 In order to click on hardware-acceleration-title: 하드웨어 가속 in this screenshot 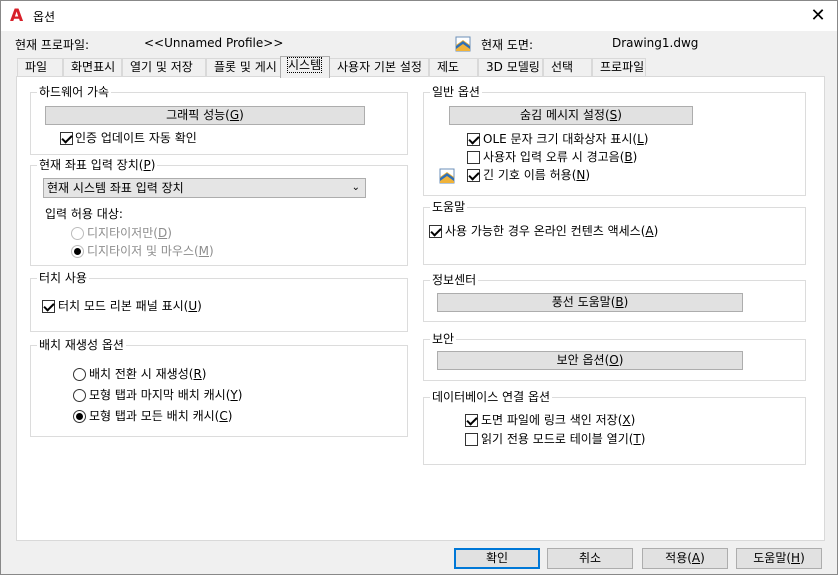, I will do `click(74, 92)`.